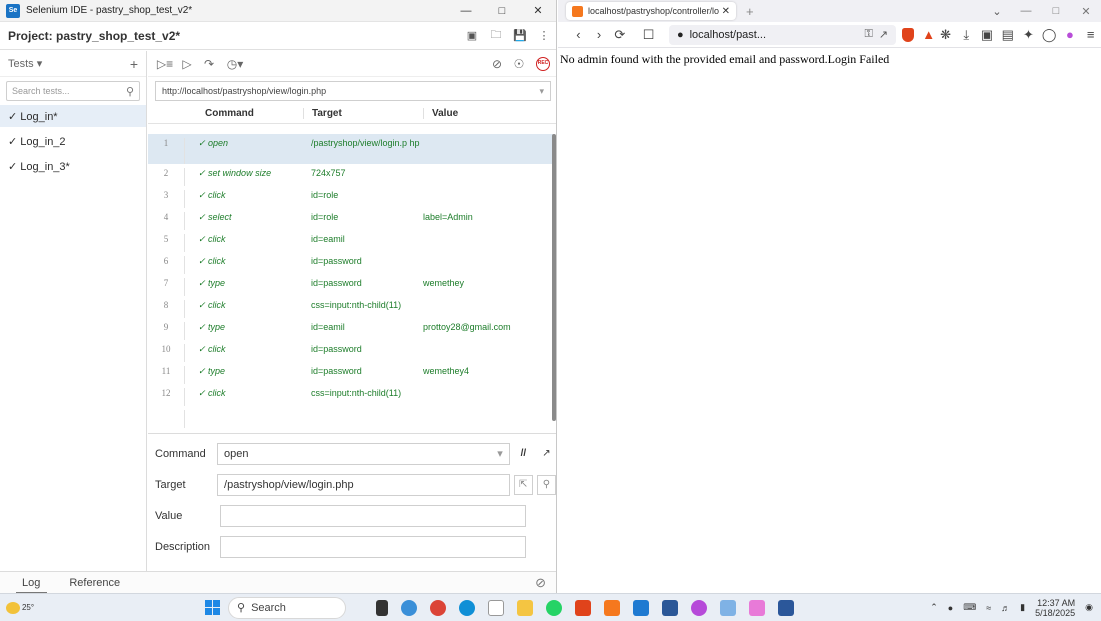  I want to click on store-icon, so click(670, 607).